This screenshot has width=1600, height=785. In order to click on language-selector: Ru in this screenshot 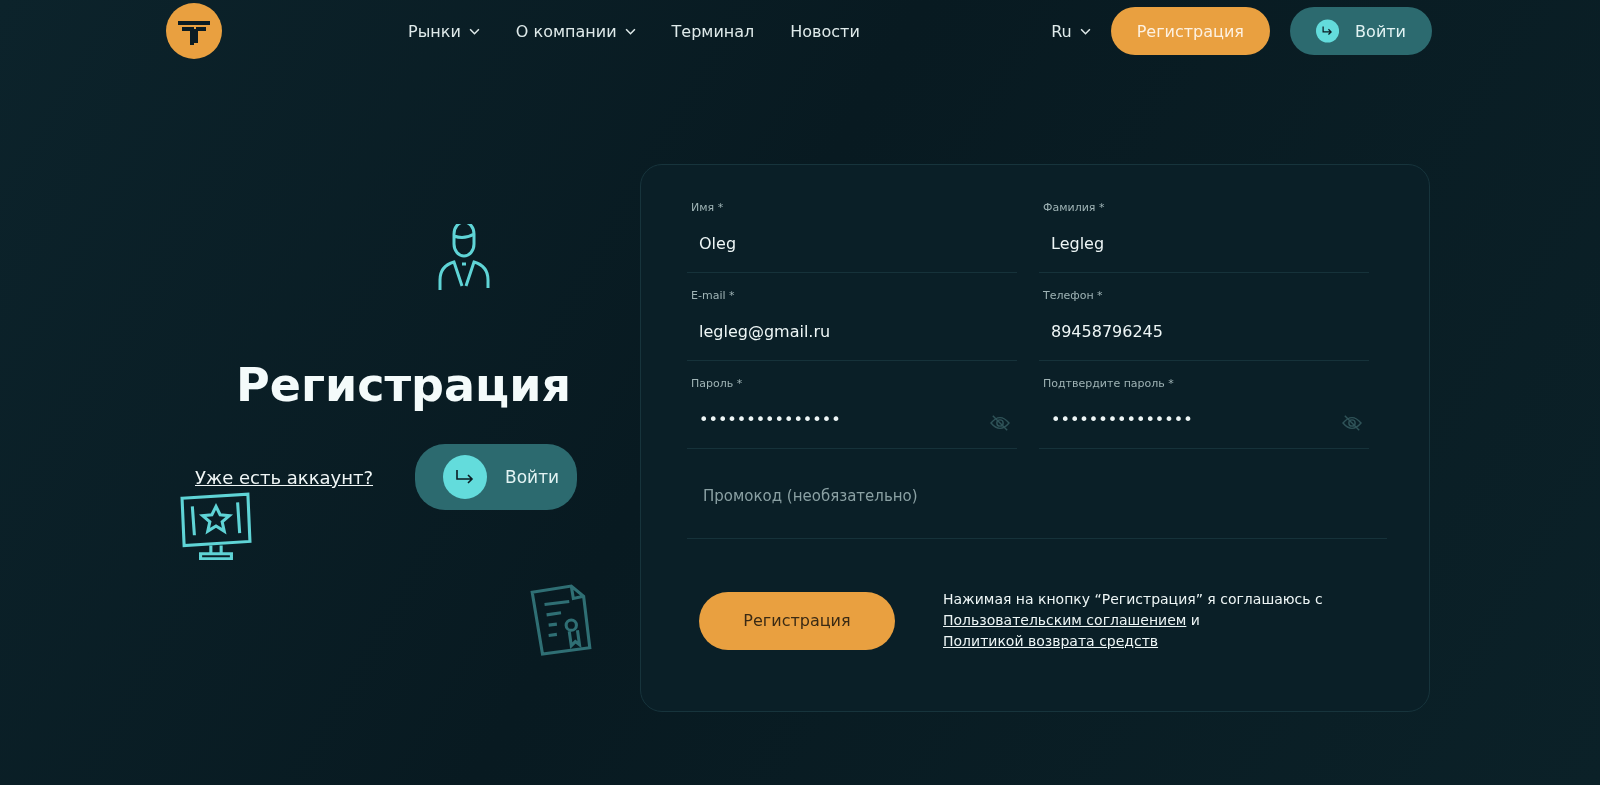, I will do `click(1071, 31)`.